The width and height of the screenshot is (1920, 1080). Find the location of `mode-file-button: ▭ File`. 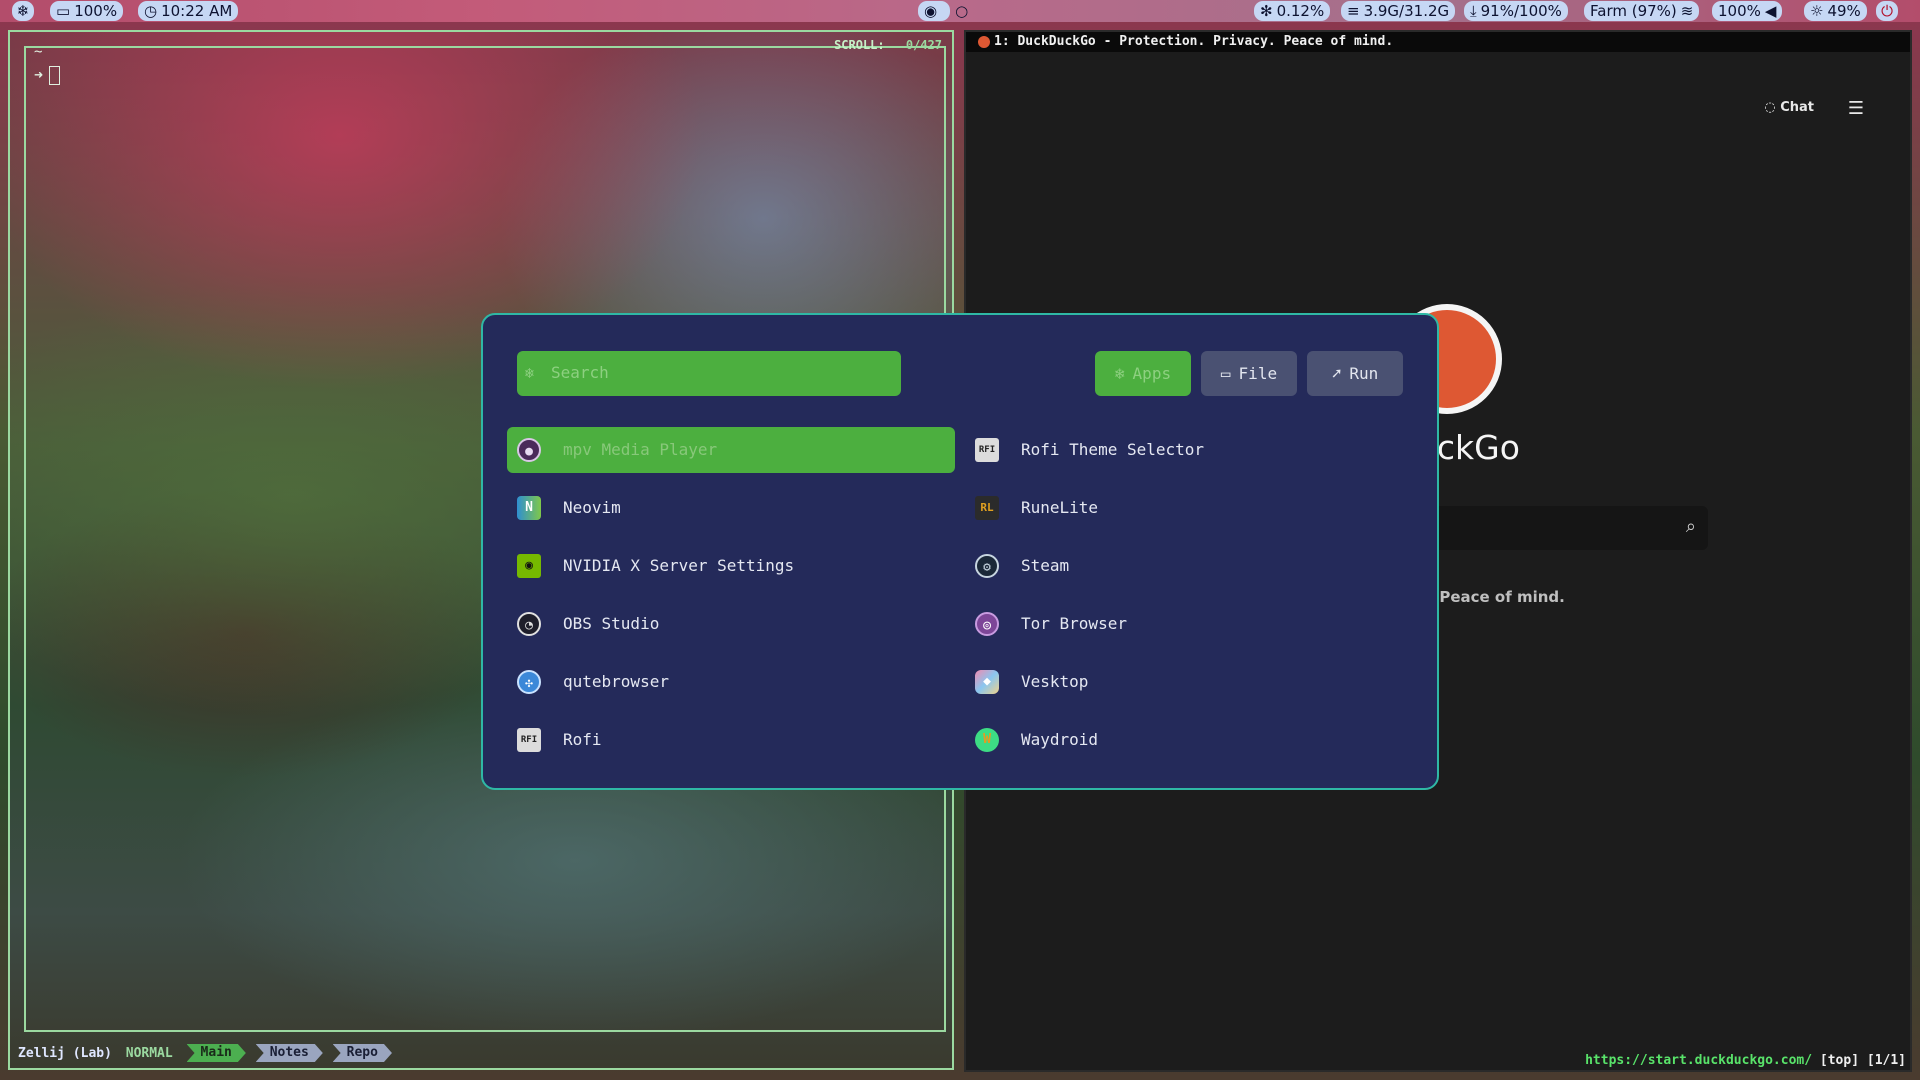

mode-file-button: ▭ File is located at coordinates (1249, 373).